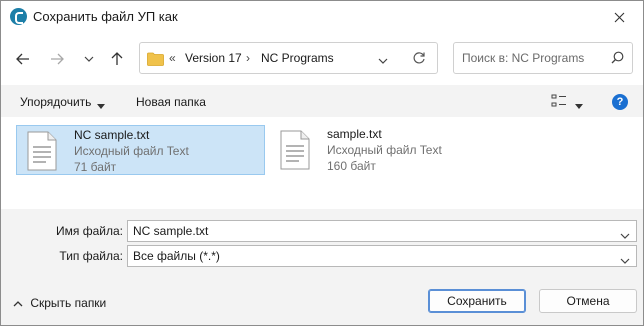  Describe the element at coordinates (322, 17) in the screenshot. I see `title-bar: Сохранить файл УП как` at that location.